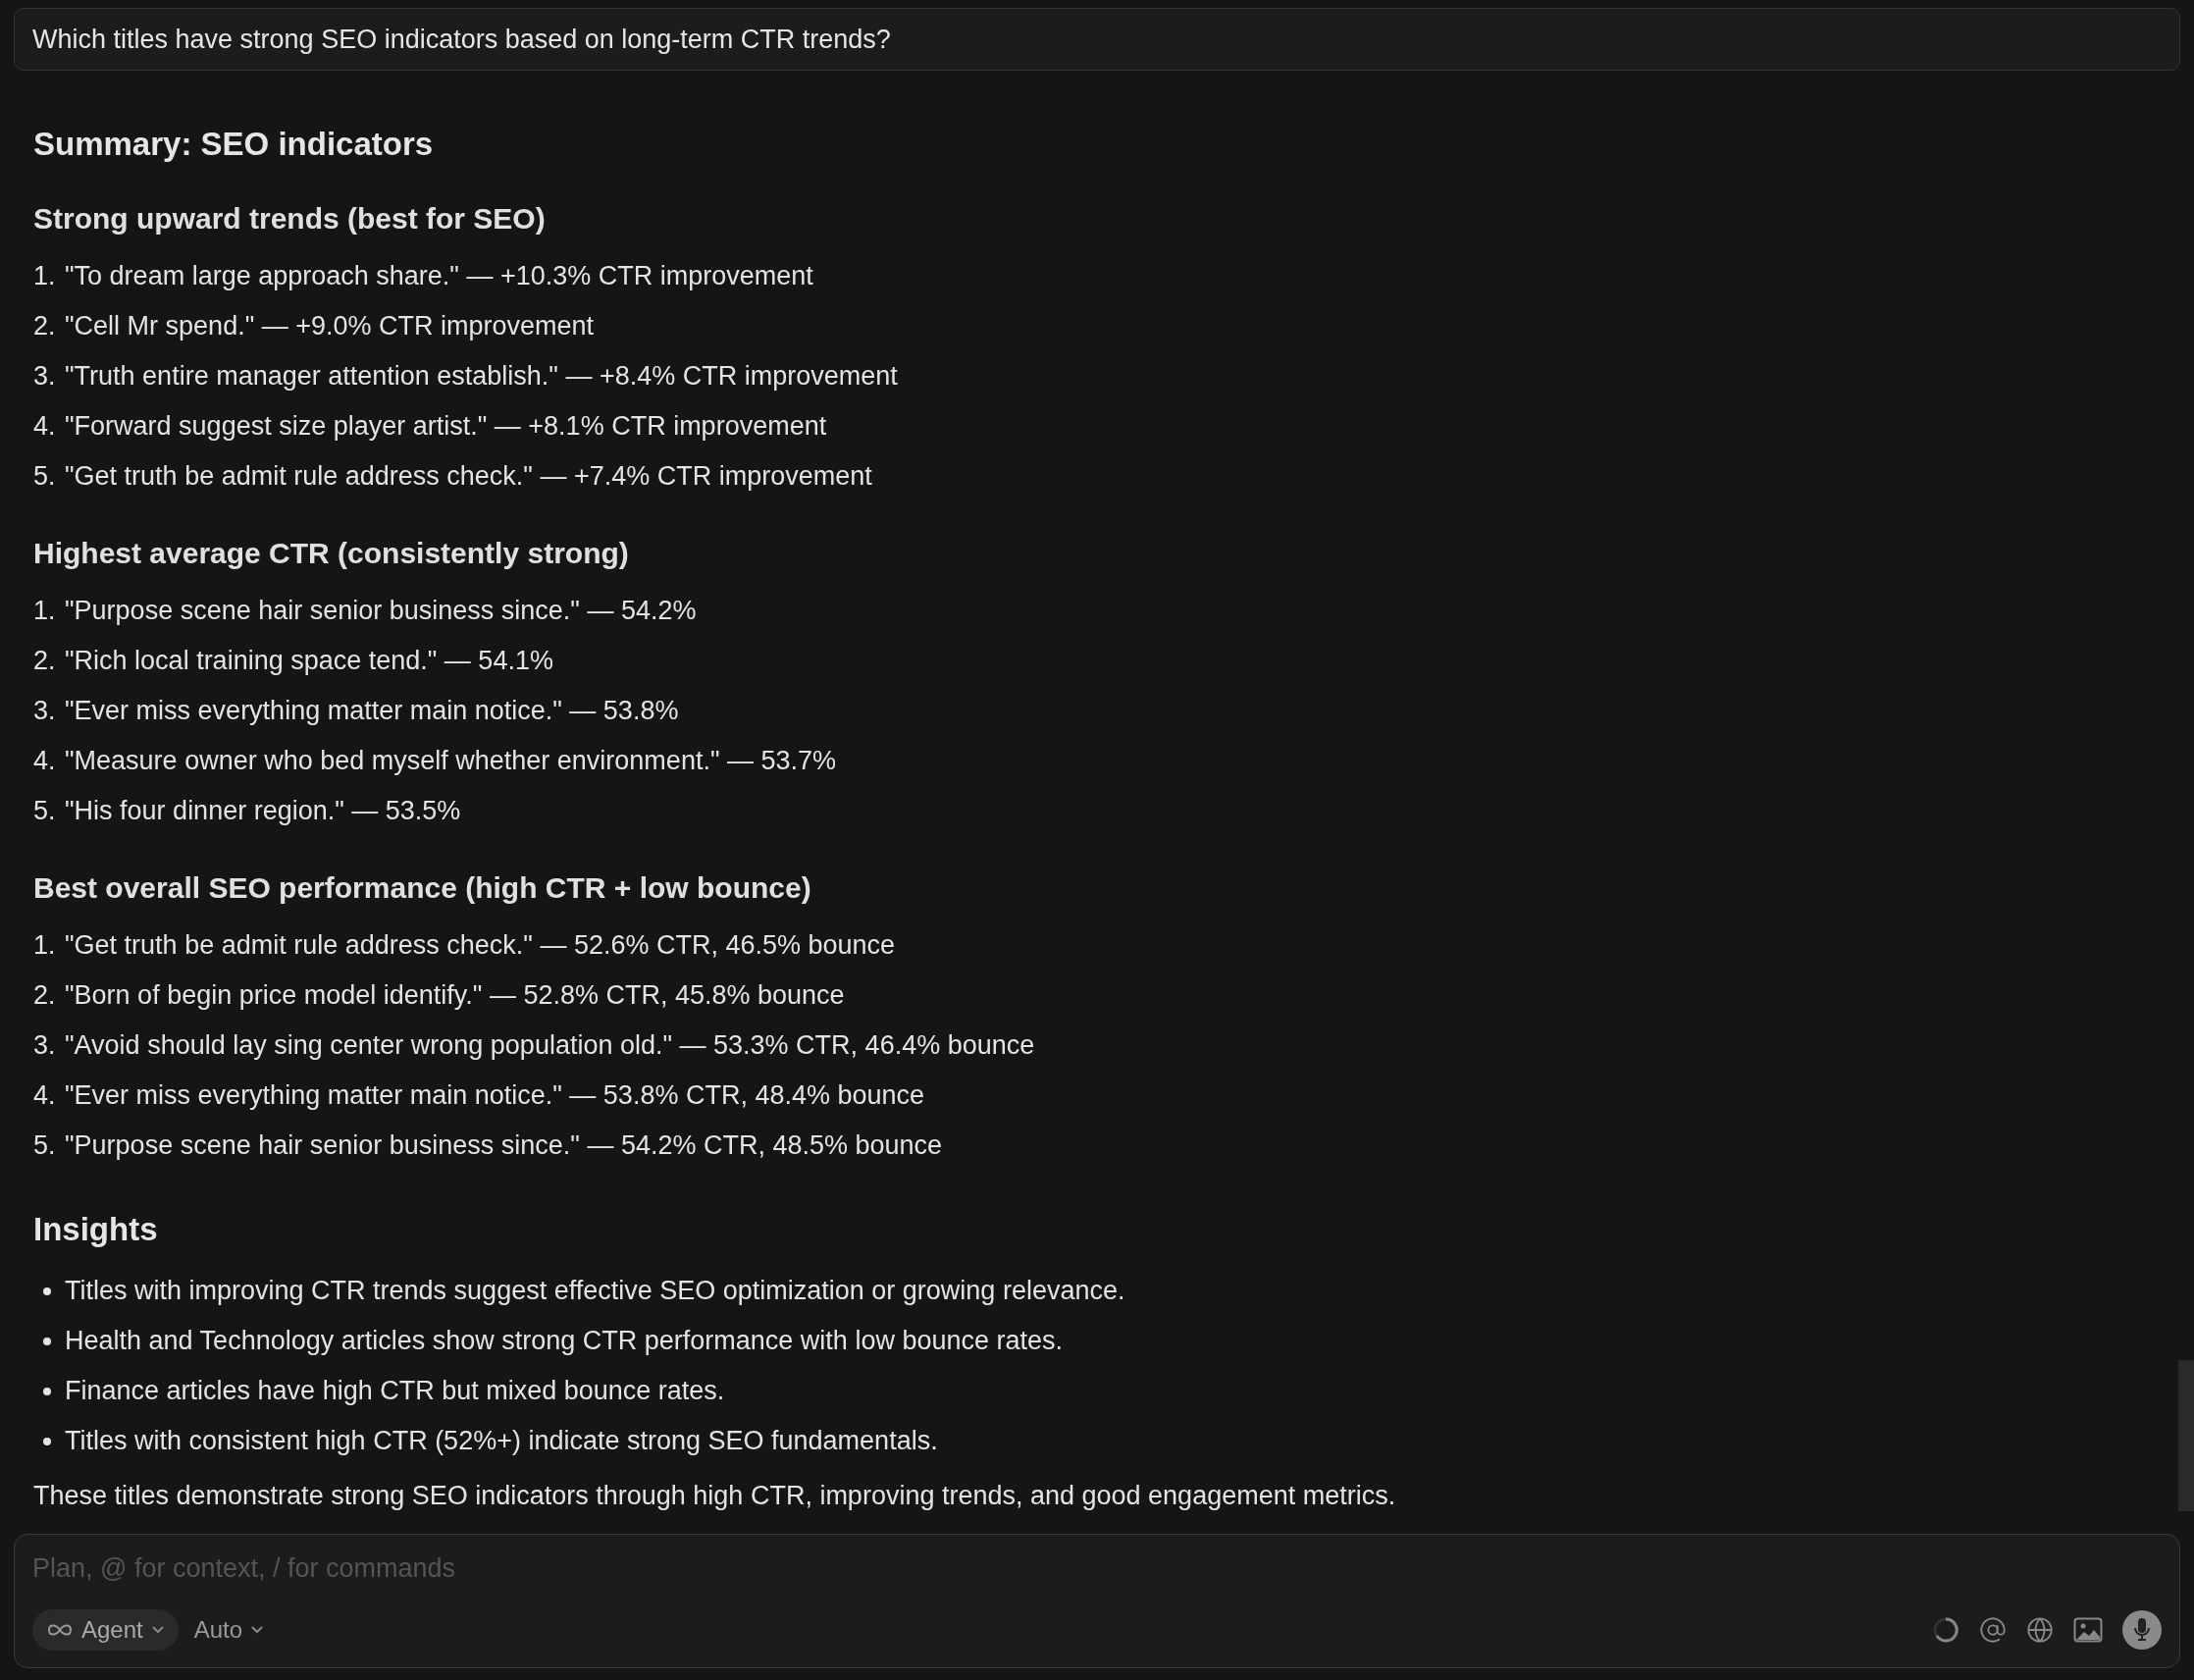  I want to click on globe-icon, so click(2040, 1630).